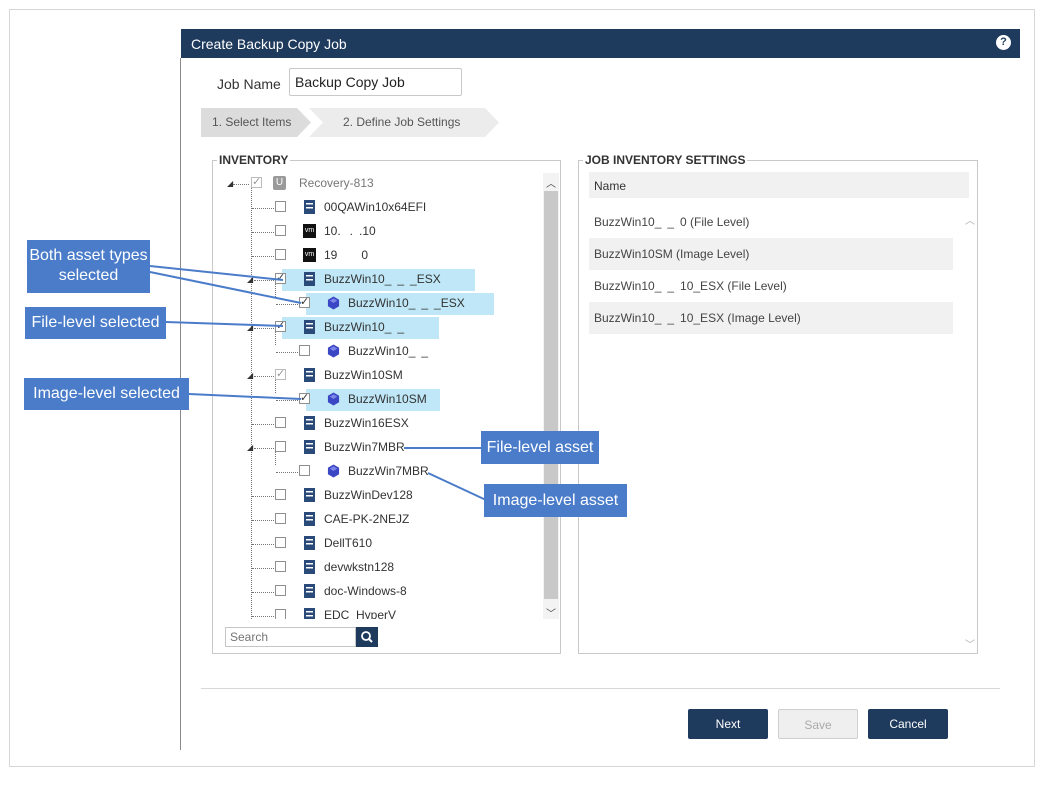 Image resolution: width=1064 pixels, height=794 pixels. Describe the element at coordinates (610, 186) in the screenshot. I see `column-header-name: Name` at that location.